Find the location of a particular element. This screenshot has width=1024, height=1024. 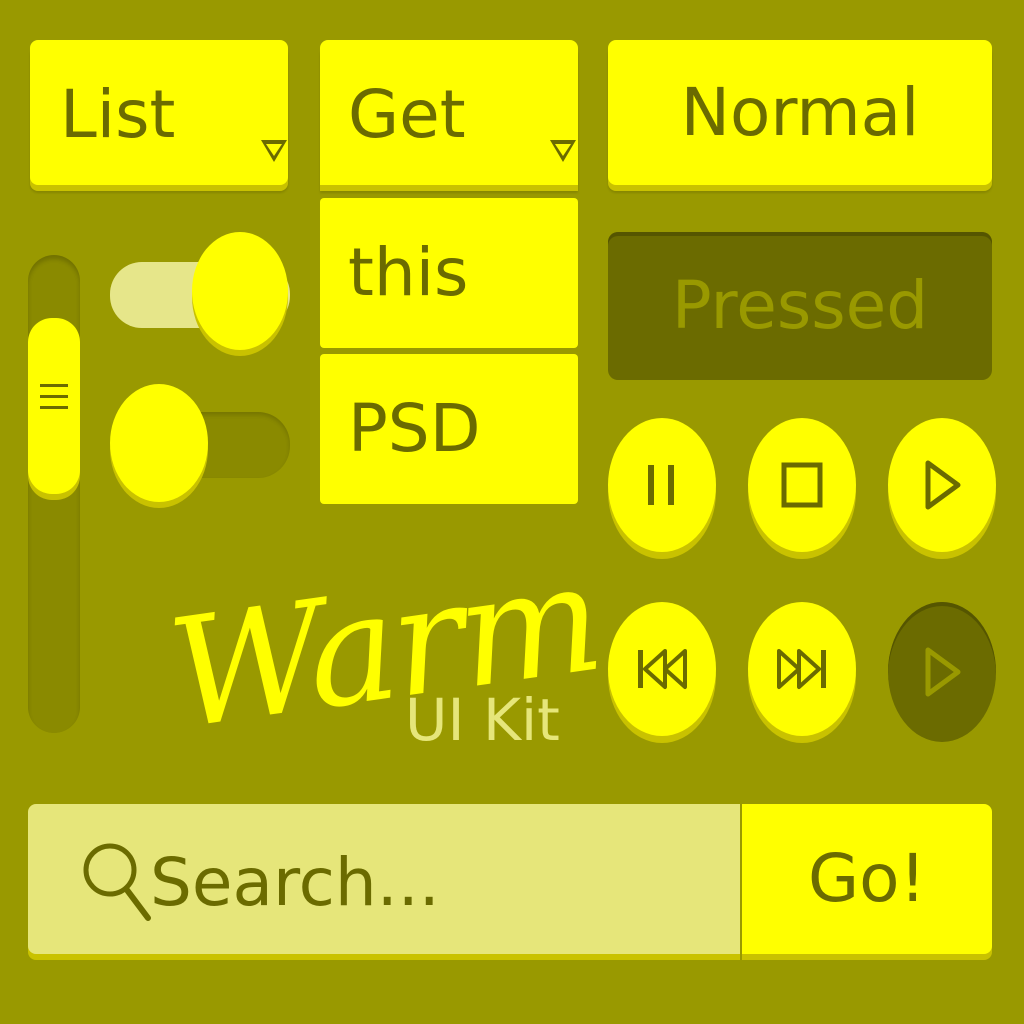

list-dropdown: List is located at coordinates (159, 112).